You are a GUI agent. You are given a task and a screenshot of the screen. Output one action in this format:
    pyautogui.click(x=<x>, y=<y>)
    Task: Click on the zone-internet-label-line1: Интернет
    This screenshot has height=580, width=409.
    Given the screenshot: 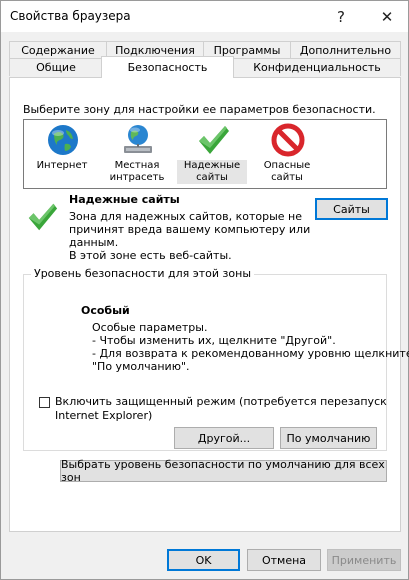 What is the action you would take?
    pyautogui.click(x=62, y=165)
    